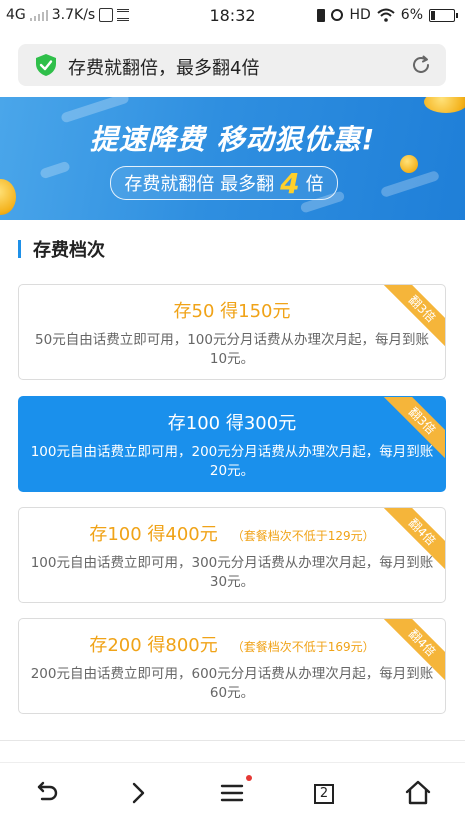 This screenshot has width=465, height=827. What do you see at coordinates (232, 423) in the screenshot?
I see `plan-title: 存100 得300元` at bounding box center [232, 423].